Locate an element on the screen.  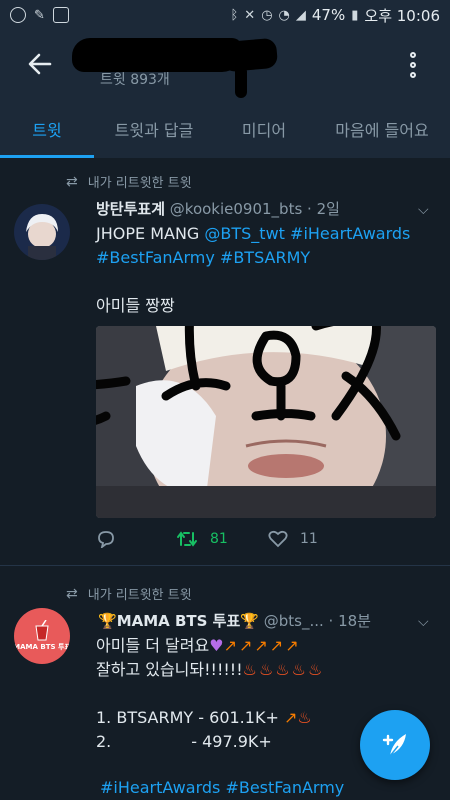
tweet-text-line: 아미들 더 달려요 is located at coordinates (153, 645).